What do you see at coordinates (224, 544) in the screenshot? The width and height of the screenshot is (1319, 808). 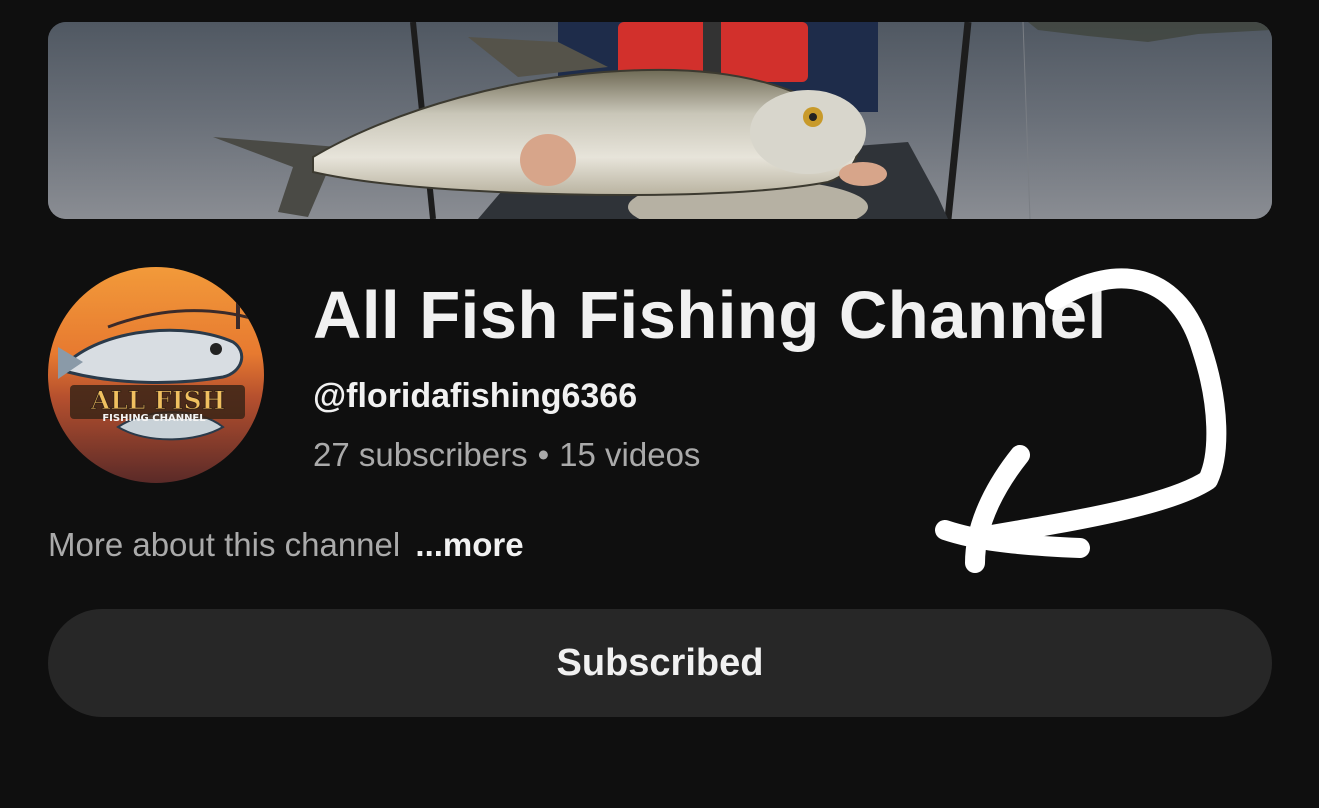 I see `about-text: More about this channel` at bounding box center [224, 544].